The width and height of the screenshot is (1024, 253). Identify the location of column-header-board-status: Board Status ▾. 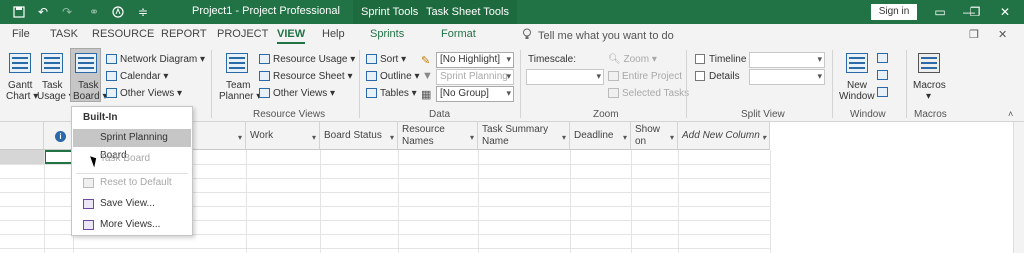
(359, 136).